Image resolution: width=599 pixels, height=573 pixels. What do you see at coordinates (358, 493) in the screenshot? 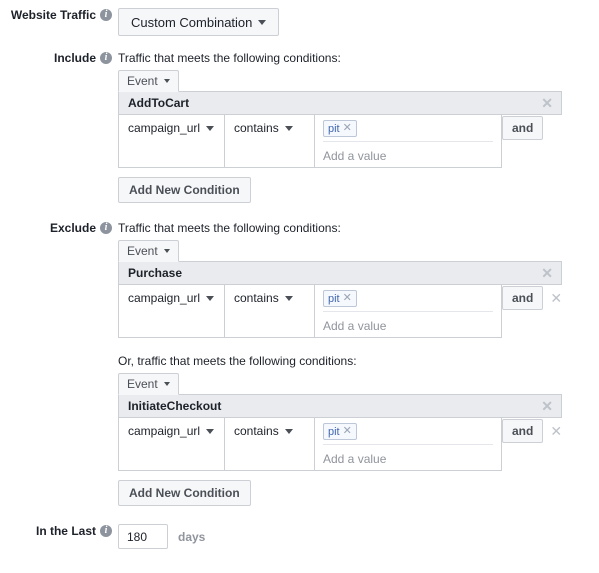
I see `exclude-add-condition-wrap: Add New Condition` at bounding box center [358, 493].